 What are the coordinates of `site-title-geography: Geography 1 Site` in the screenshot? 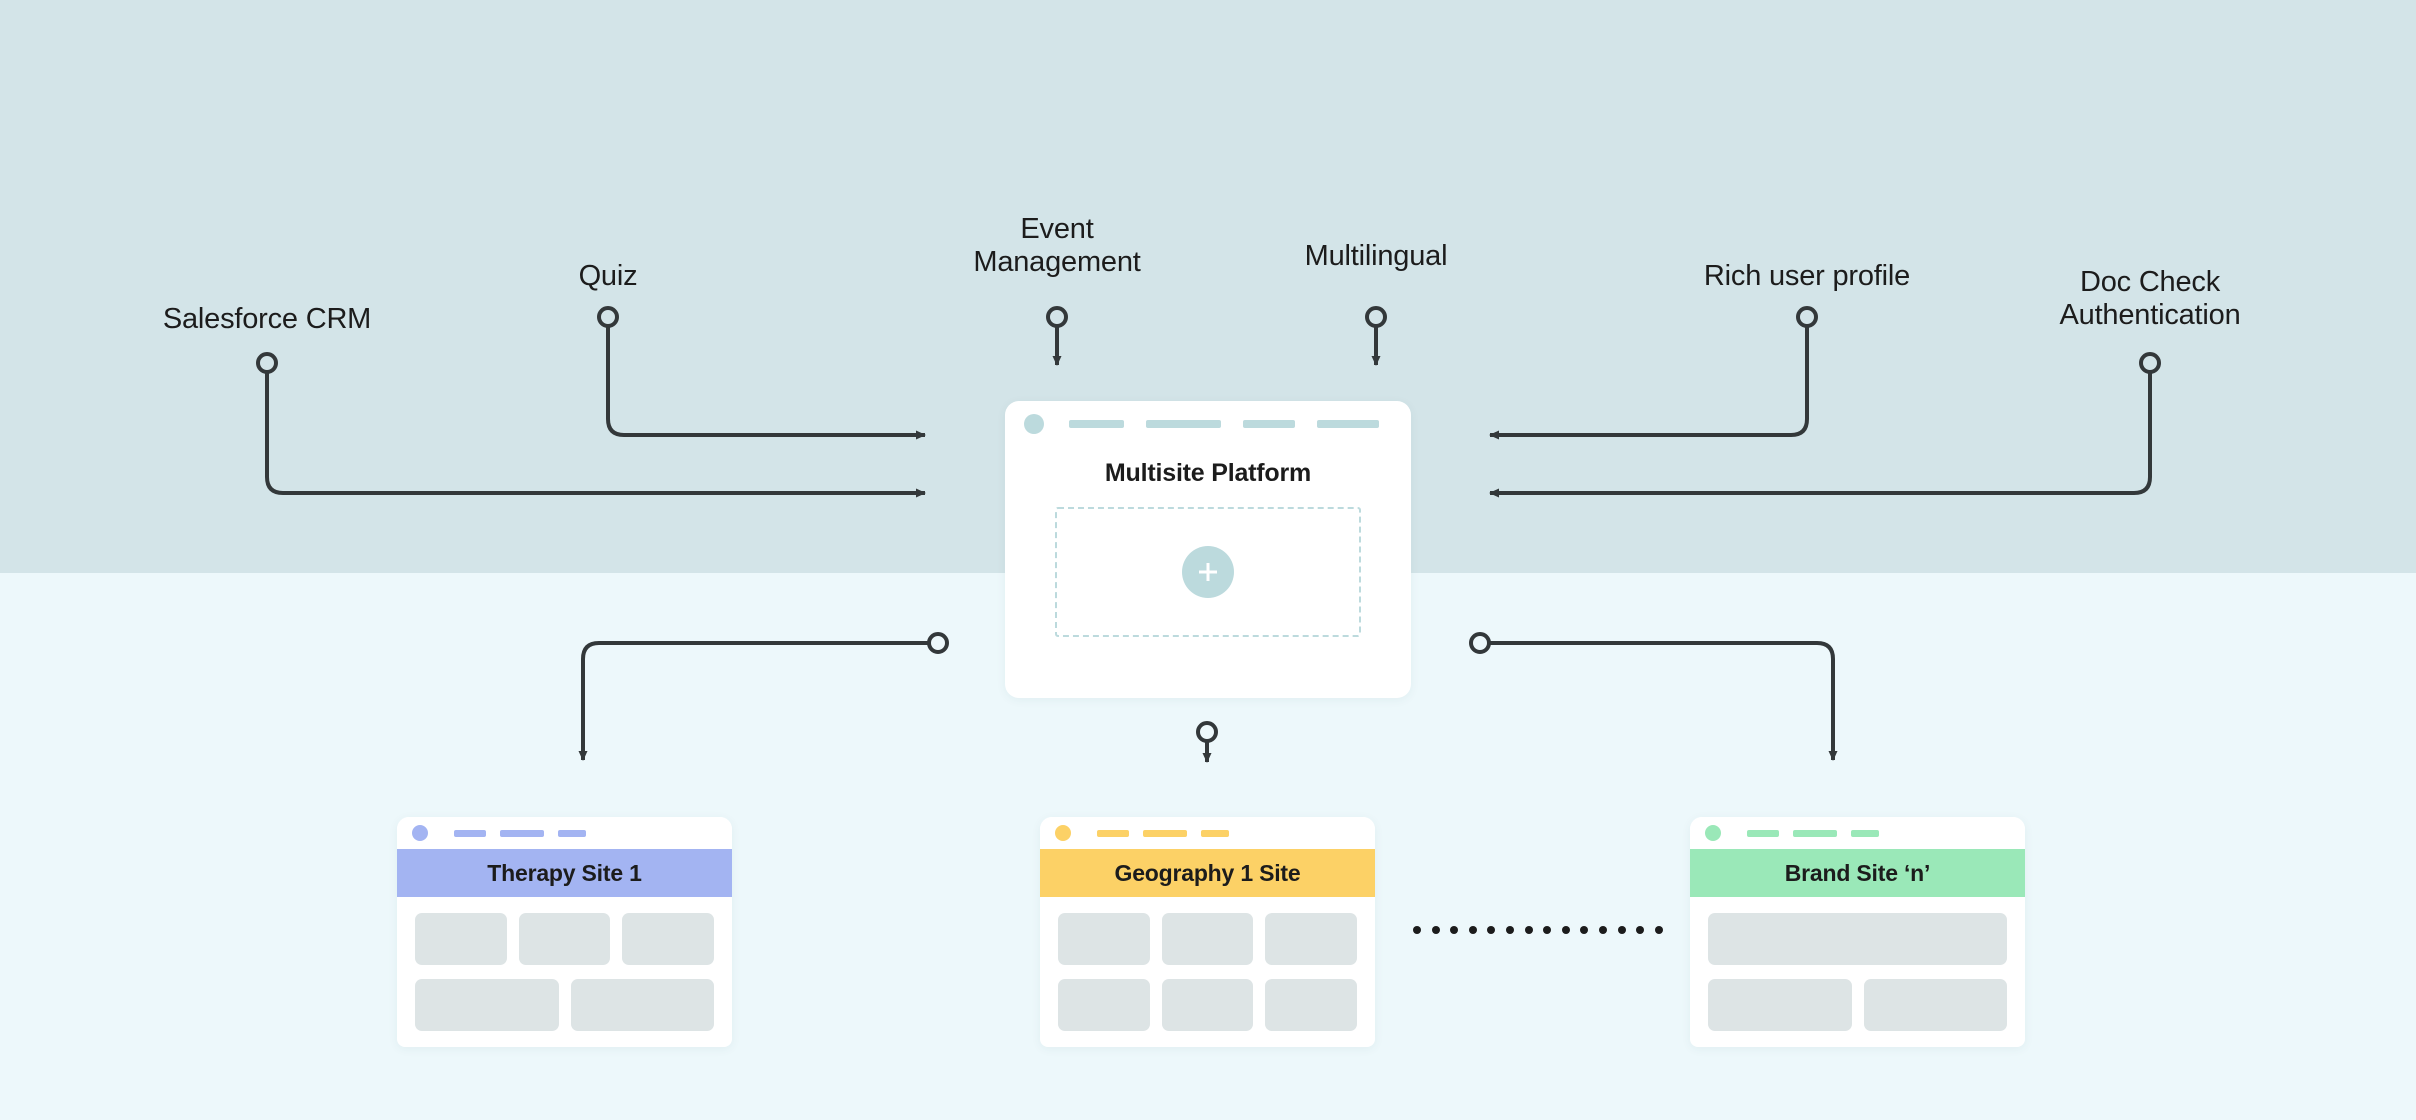 It's located at (1207, 873).